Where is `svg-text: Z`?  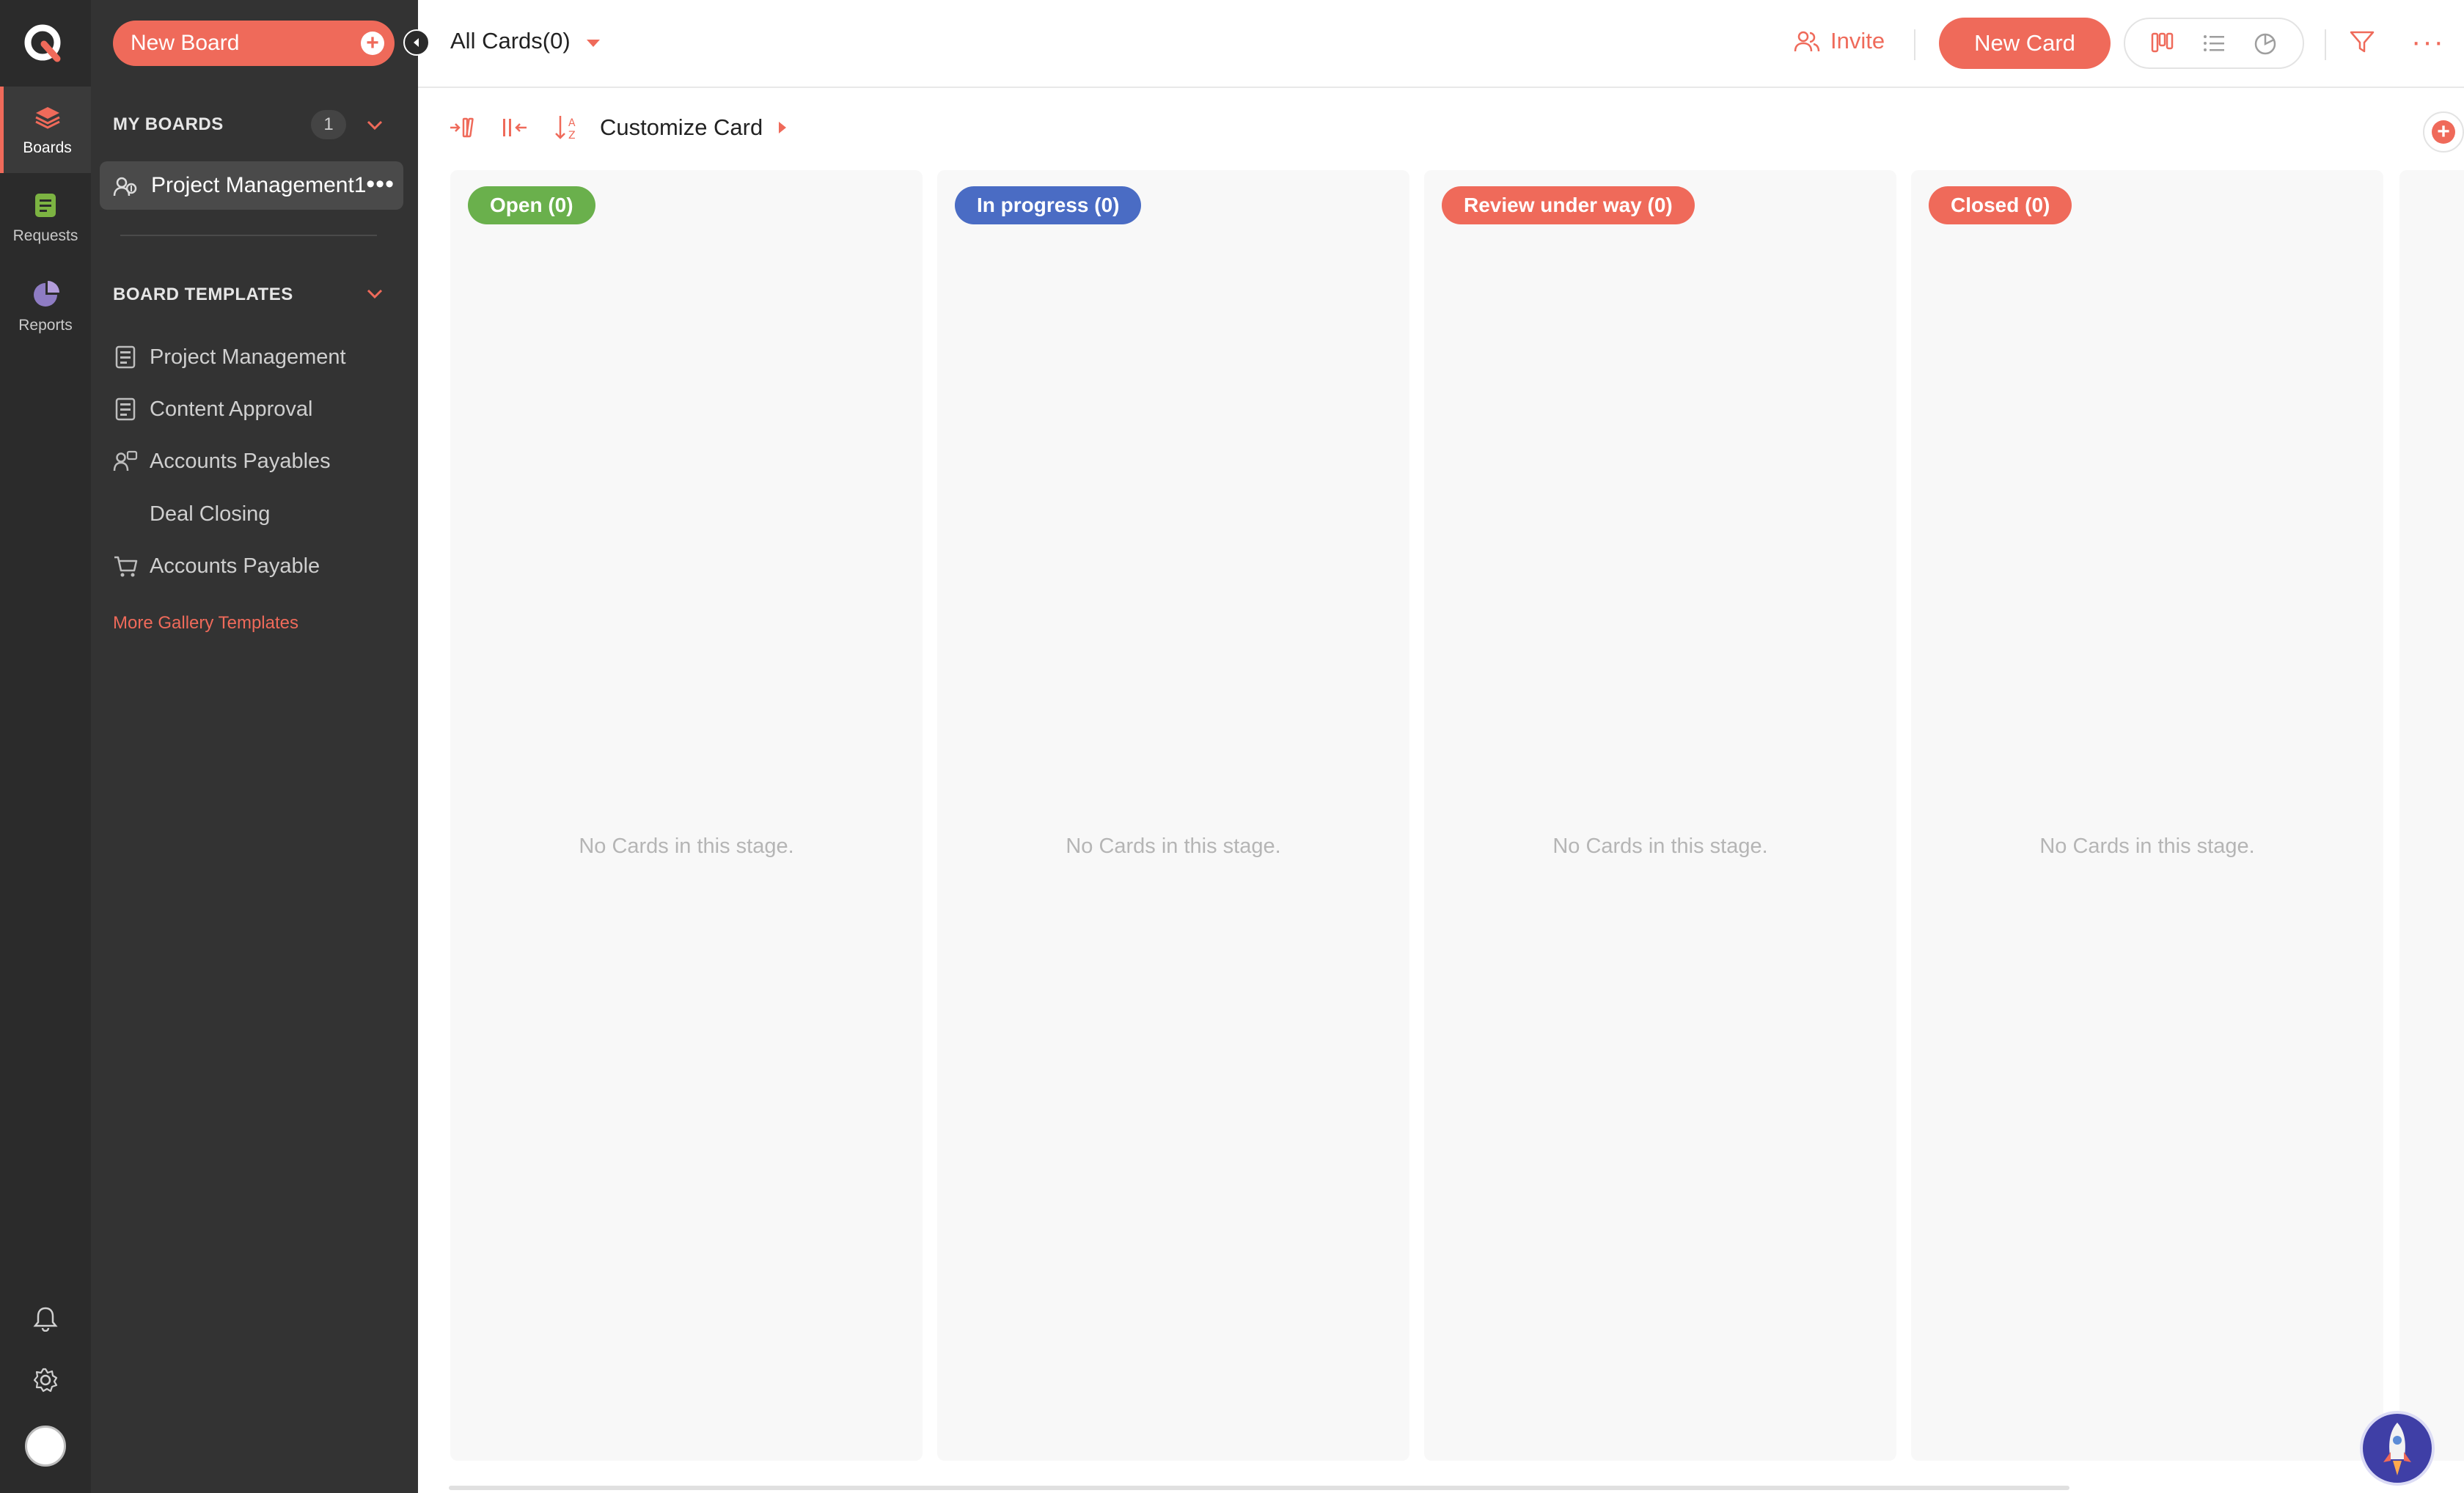
svg-text: Z is located at coordinates (572, 136).